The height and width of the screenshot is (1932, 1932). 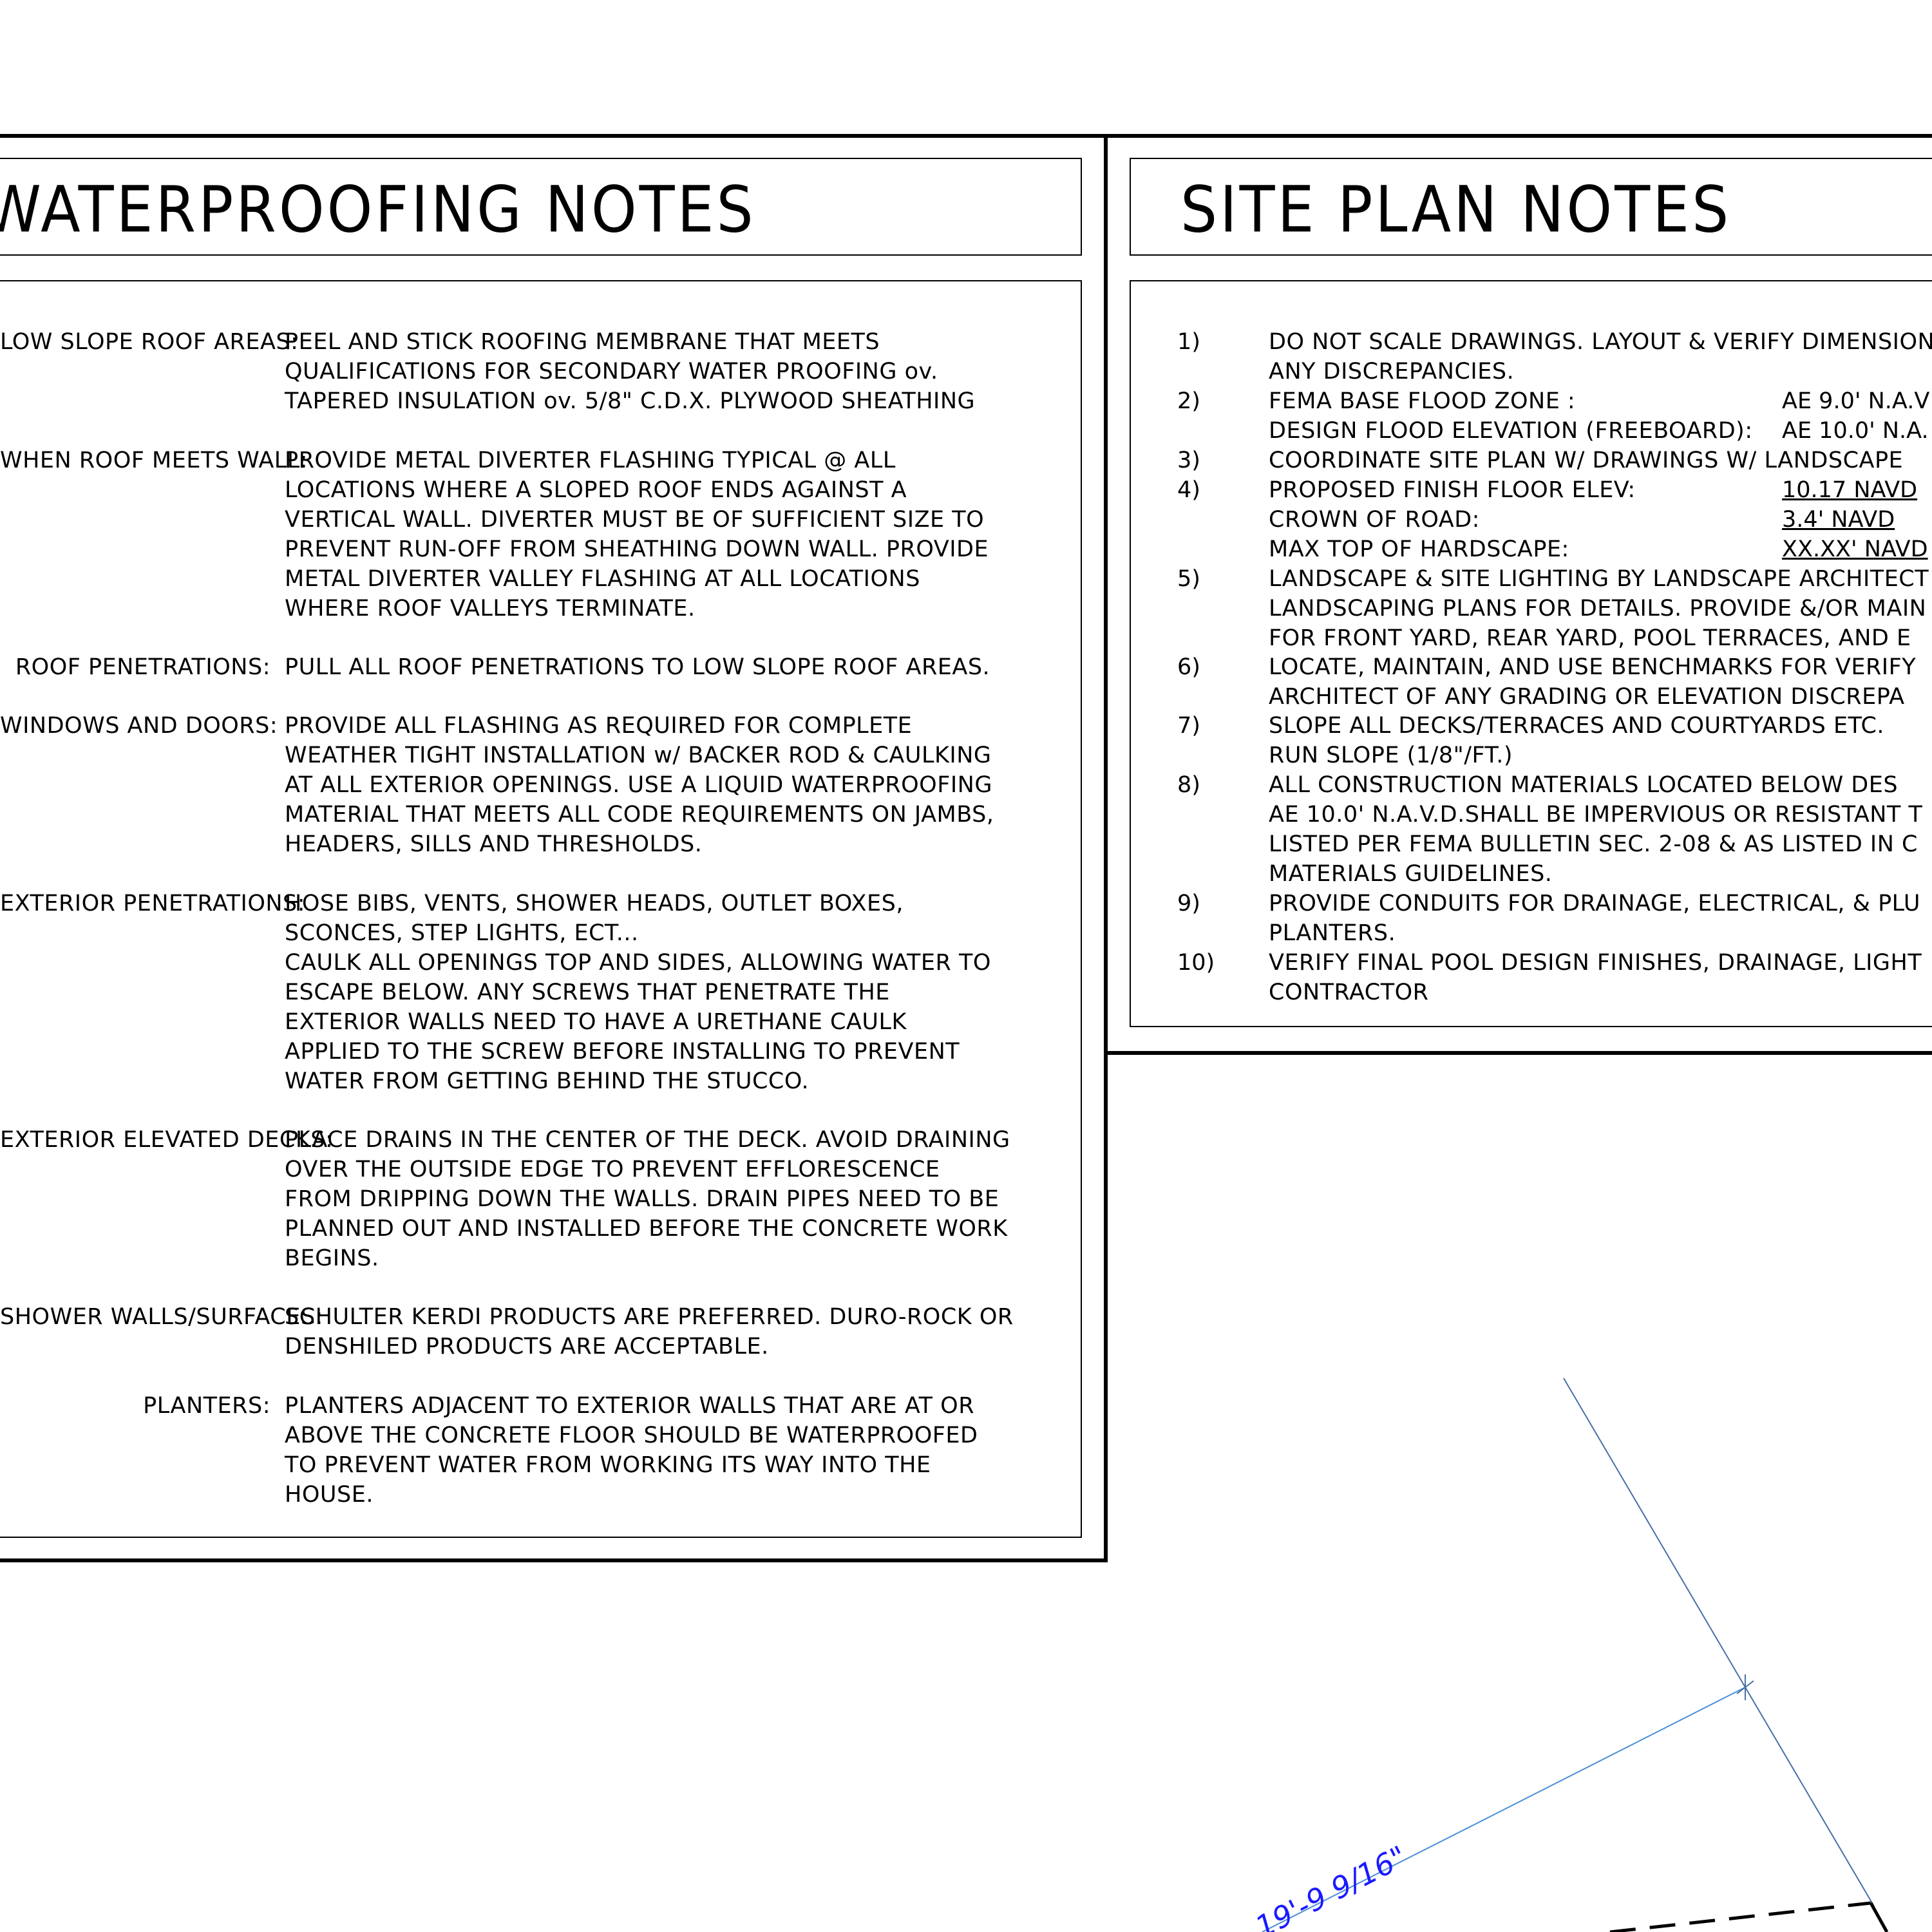 I want to click on site-drawing-linework: 19'-9 9/16", so click(x=1569, y=1655).